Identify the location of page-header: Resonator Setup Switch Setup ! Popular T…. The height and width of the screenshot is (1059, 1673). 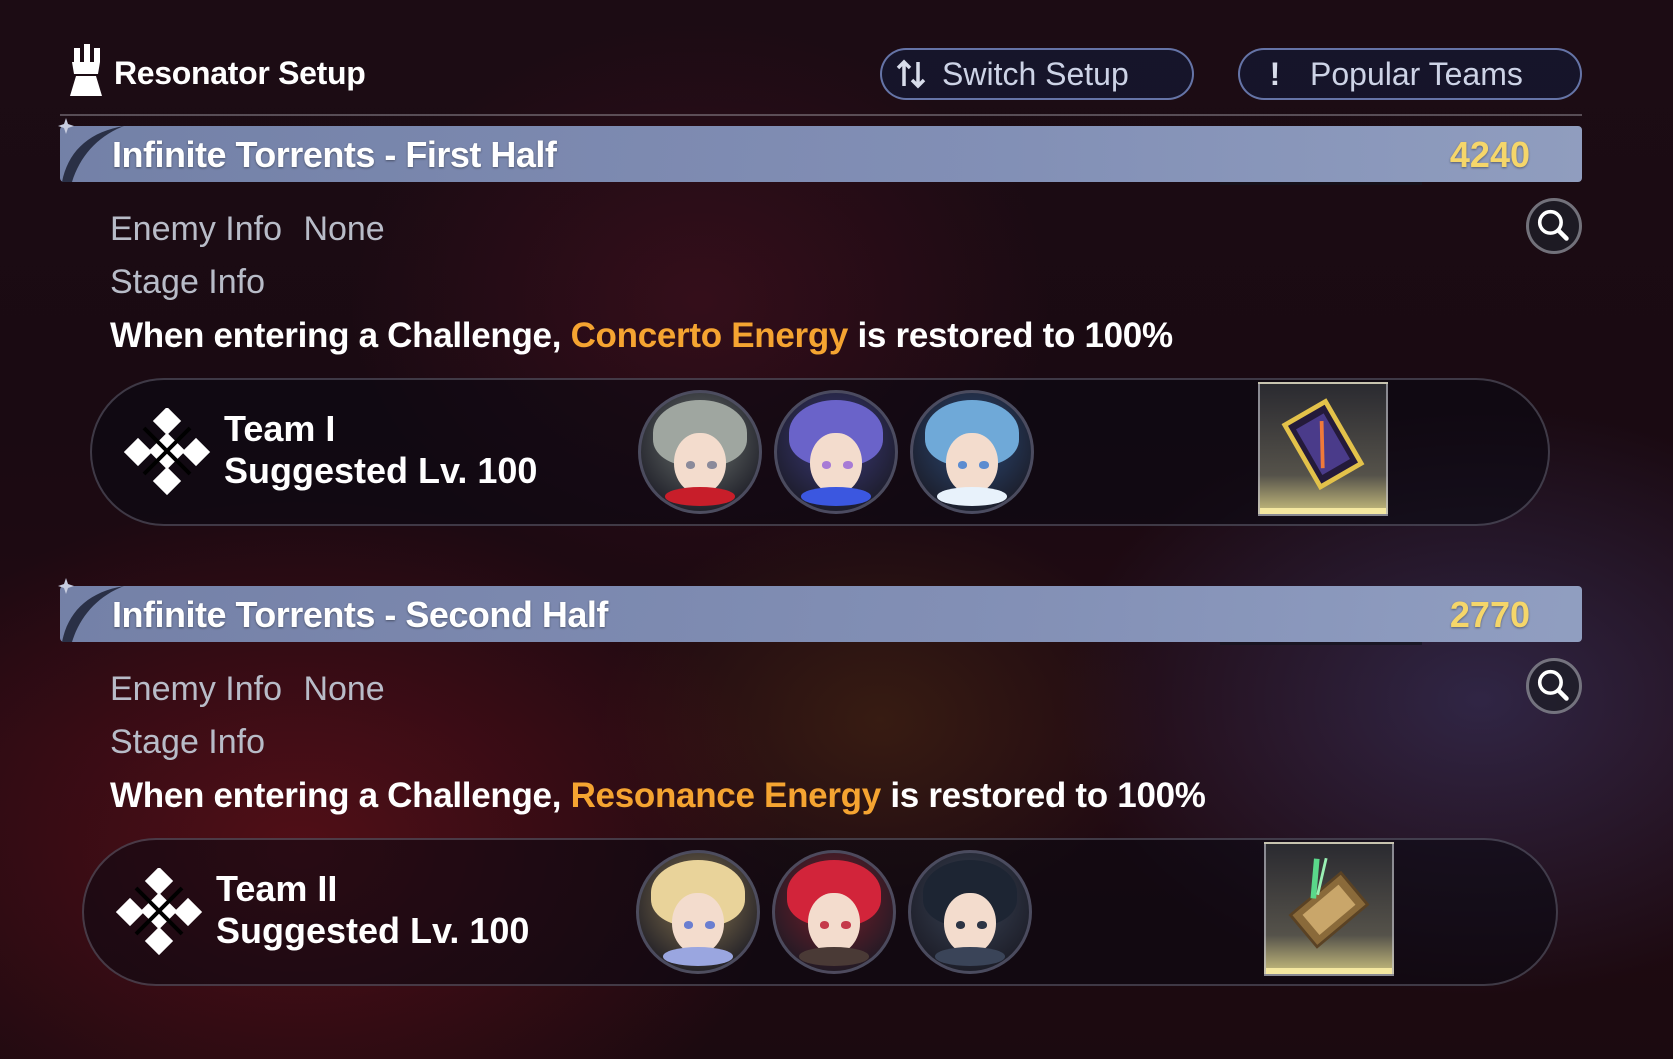
(821, 78).